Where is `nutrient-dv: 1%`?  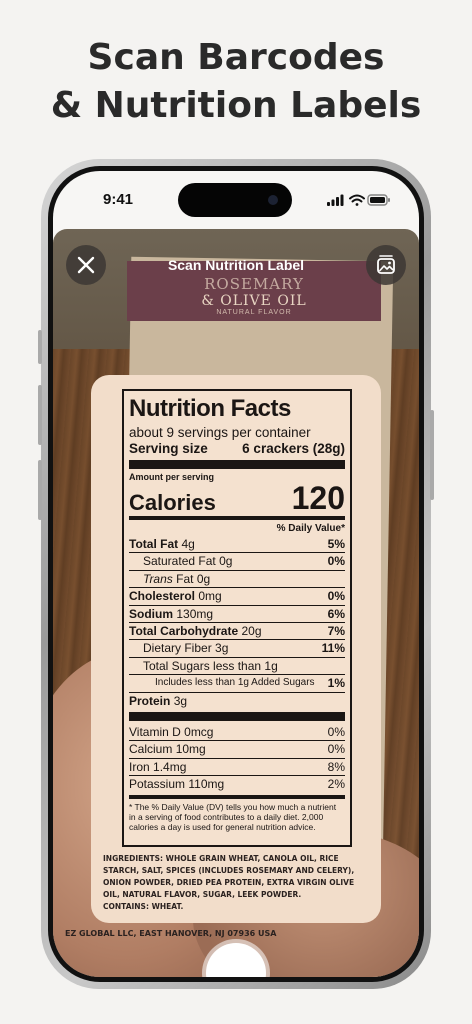
nutrient-dv: 1% is located at coordinates (336, 683).